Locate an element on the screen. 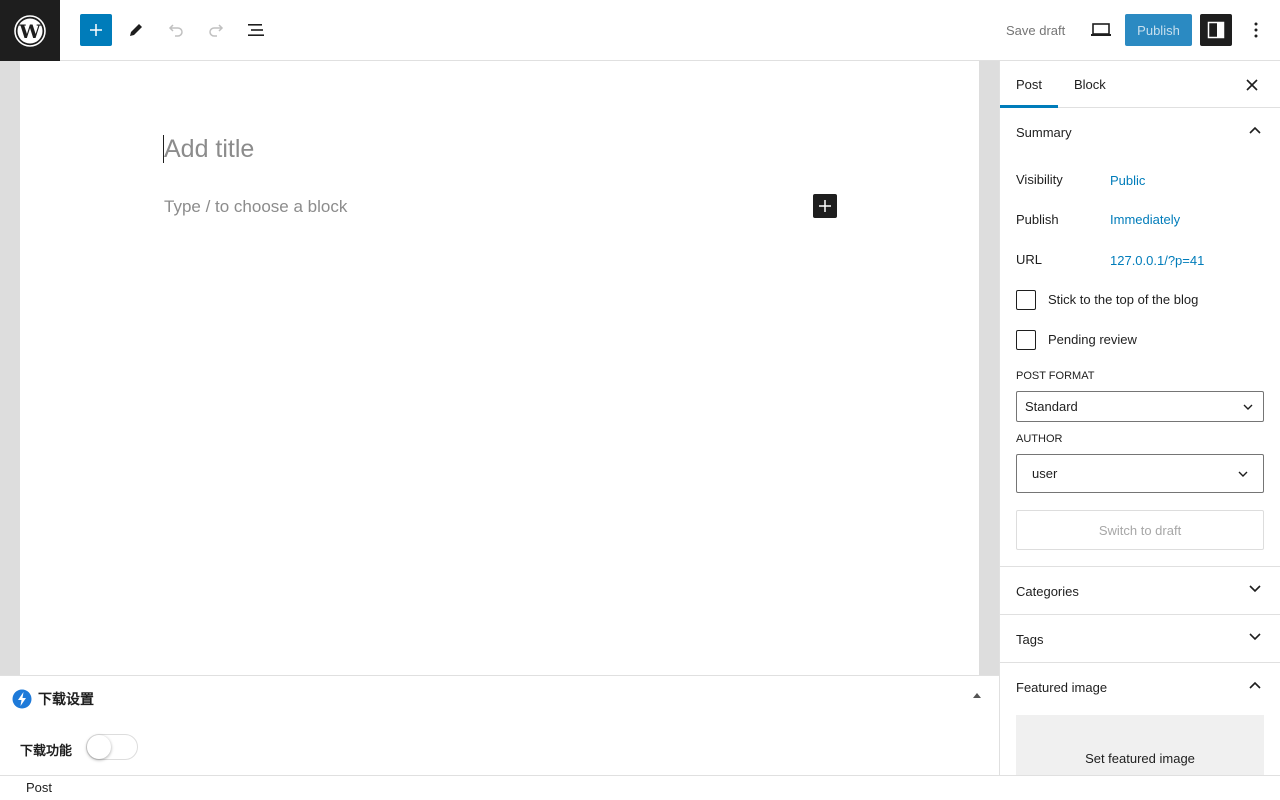 This screenshot has height=800, width=1280. preview-button is located at coordinates (1101, 30).